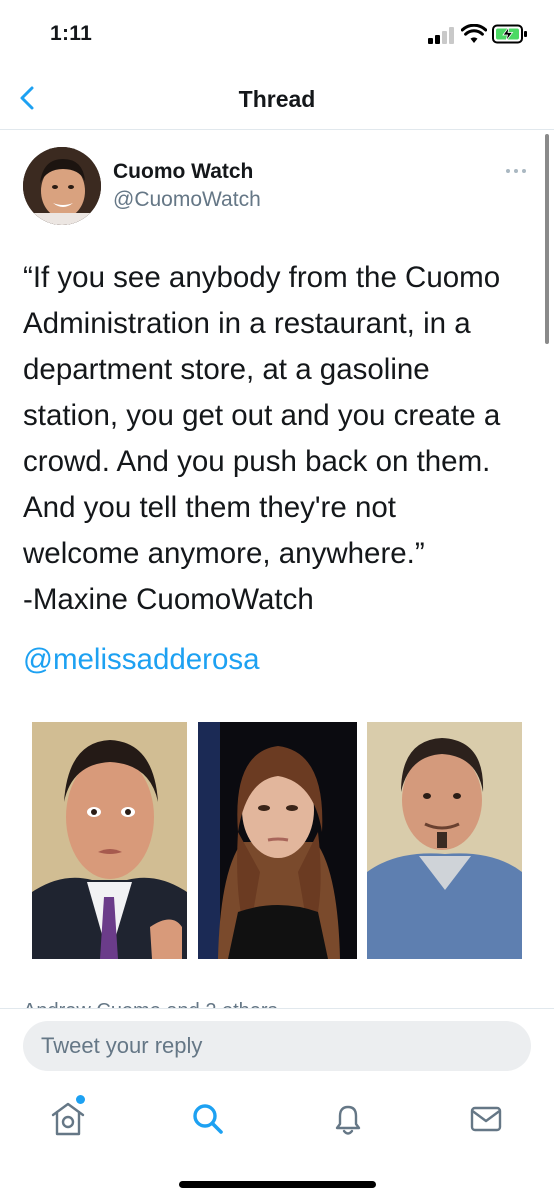  Describe the element at coordinates (486, 1119) in the screenshot. I see `mail-icon` at that location.